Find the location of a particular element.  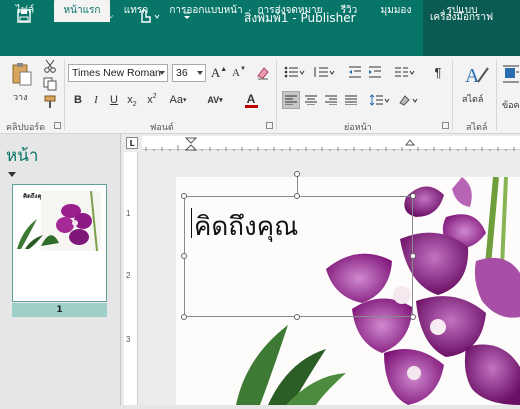

bullets-icon is located at coordinates (295, 72).